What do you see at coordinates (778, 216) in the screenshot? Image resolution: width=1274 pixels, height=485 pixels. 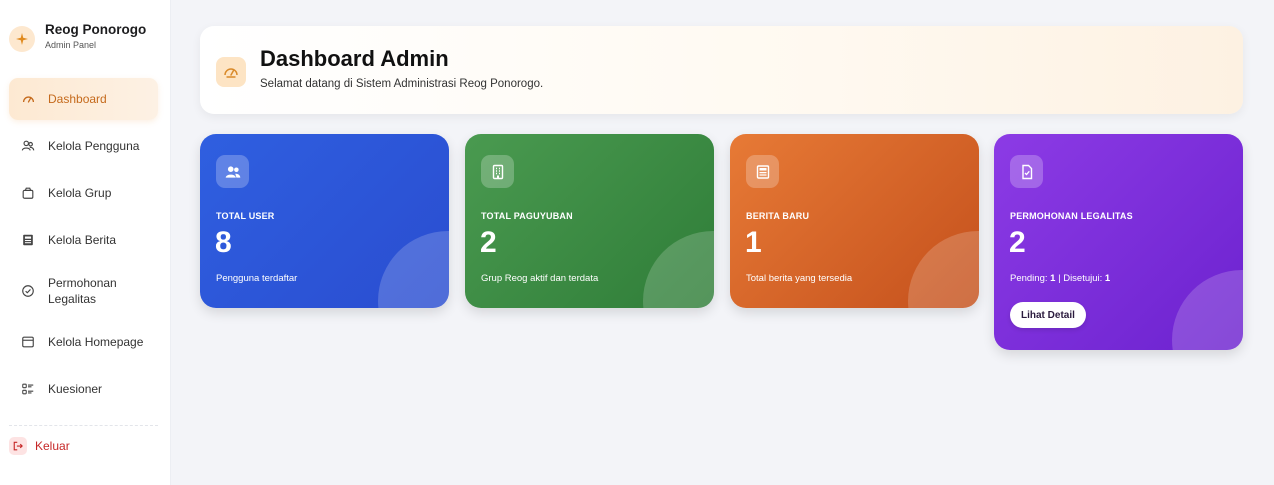 I see `card-title: BERITA BARU` at bounding box center [778, 216].